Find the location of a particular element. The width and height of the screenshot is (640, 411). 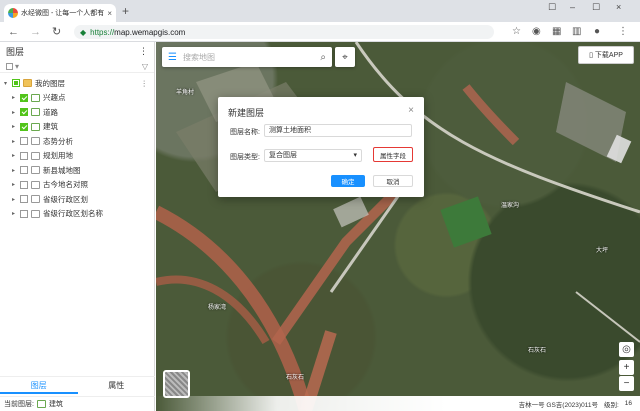

apps-grid-icon: ▦ is located at coordinates (556, 32).